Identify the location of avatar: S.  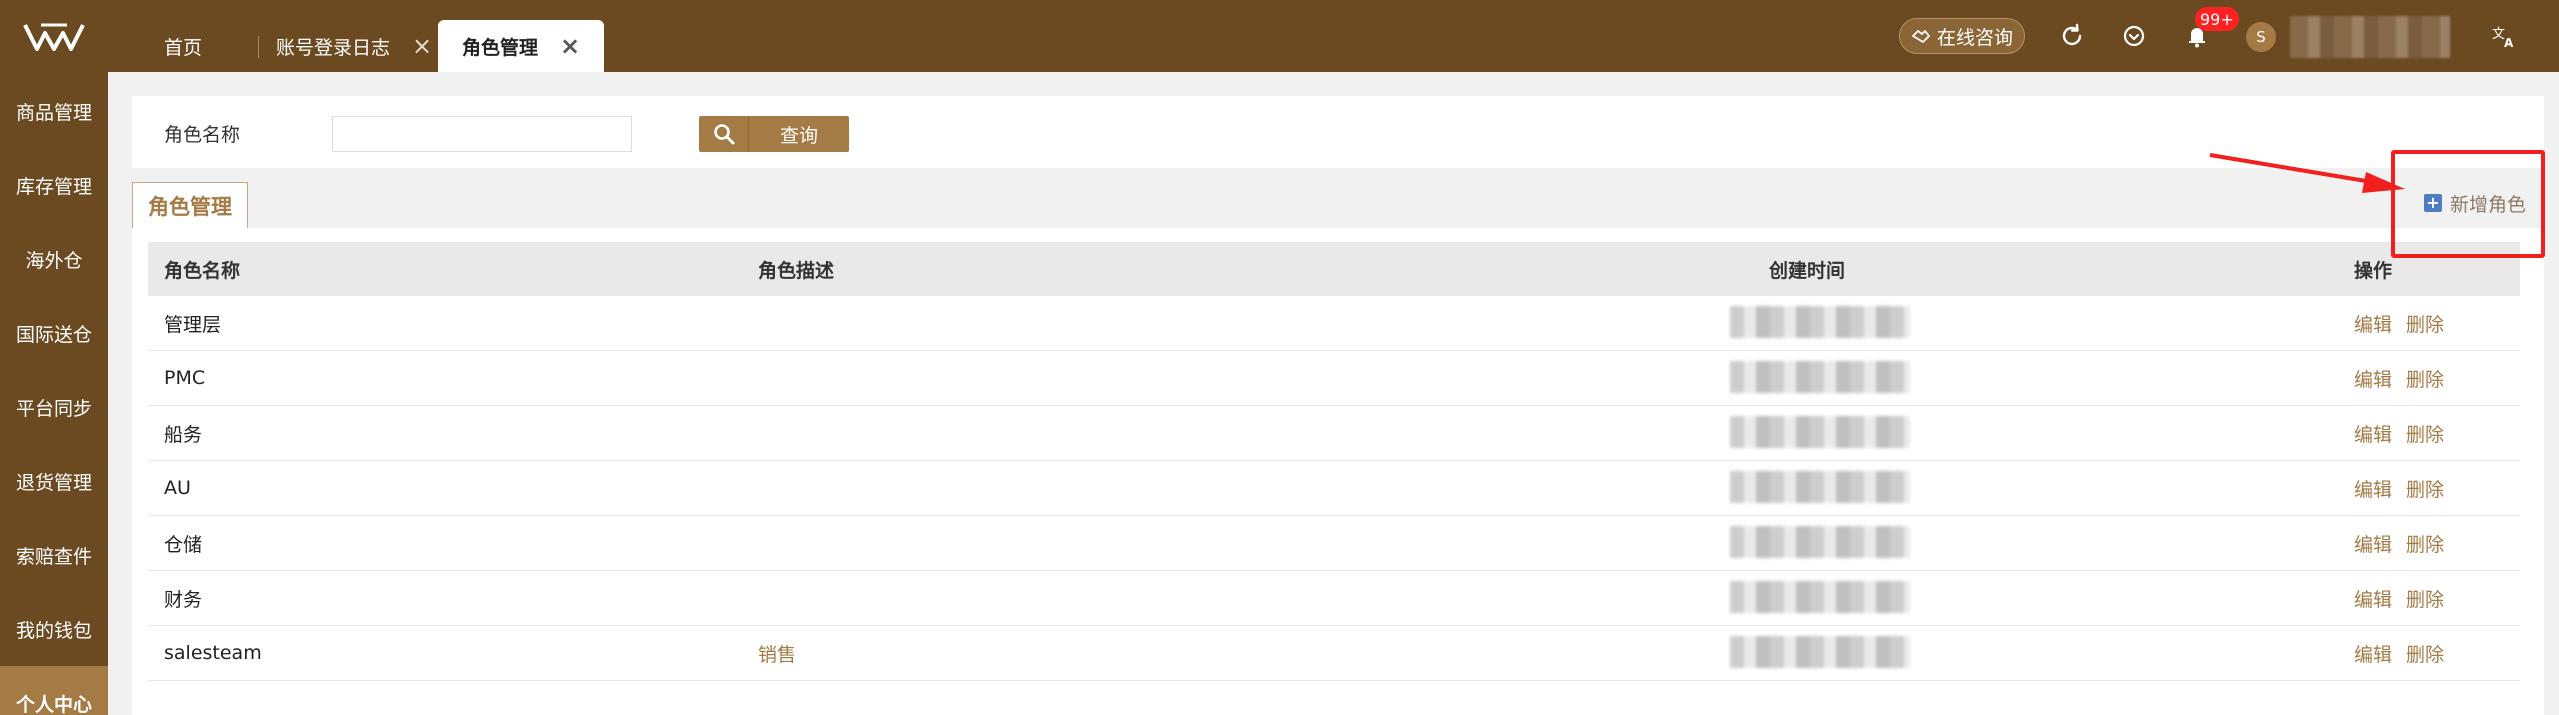
(2261, 37).